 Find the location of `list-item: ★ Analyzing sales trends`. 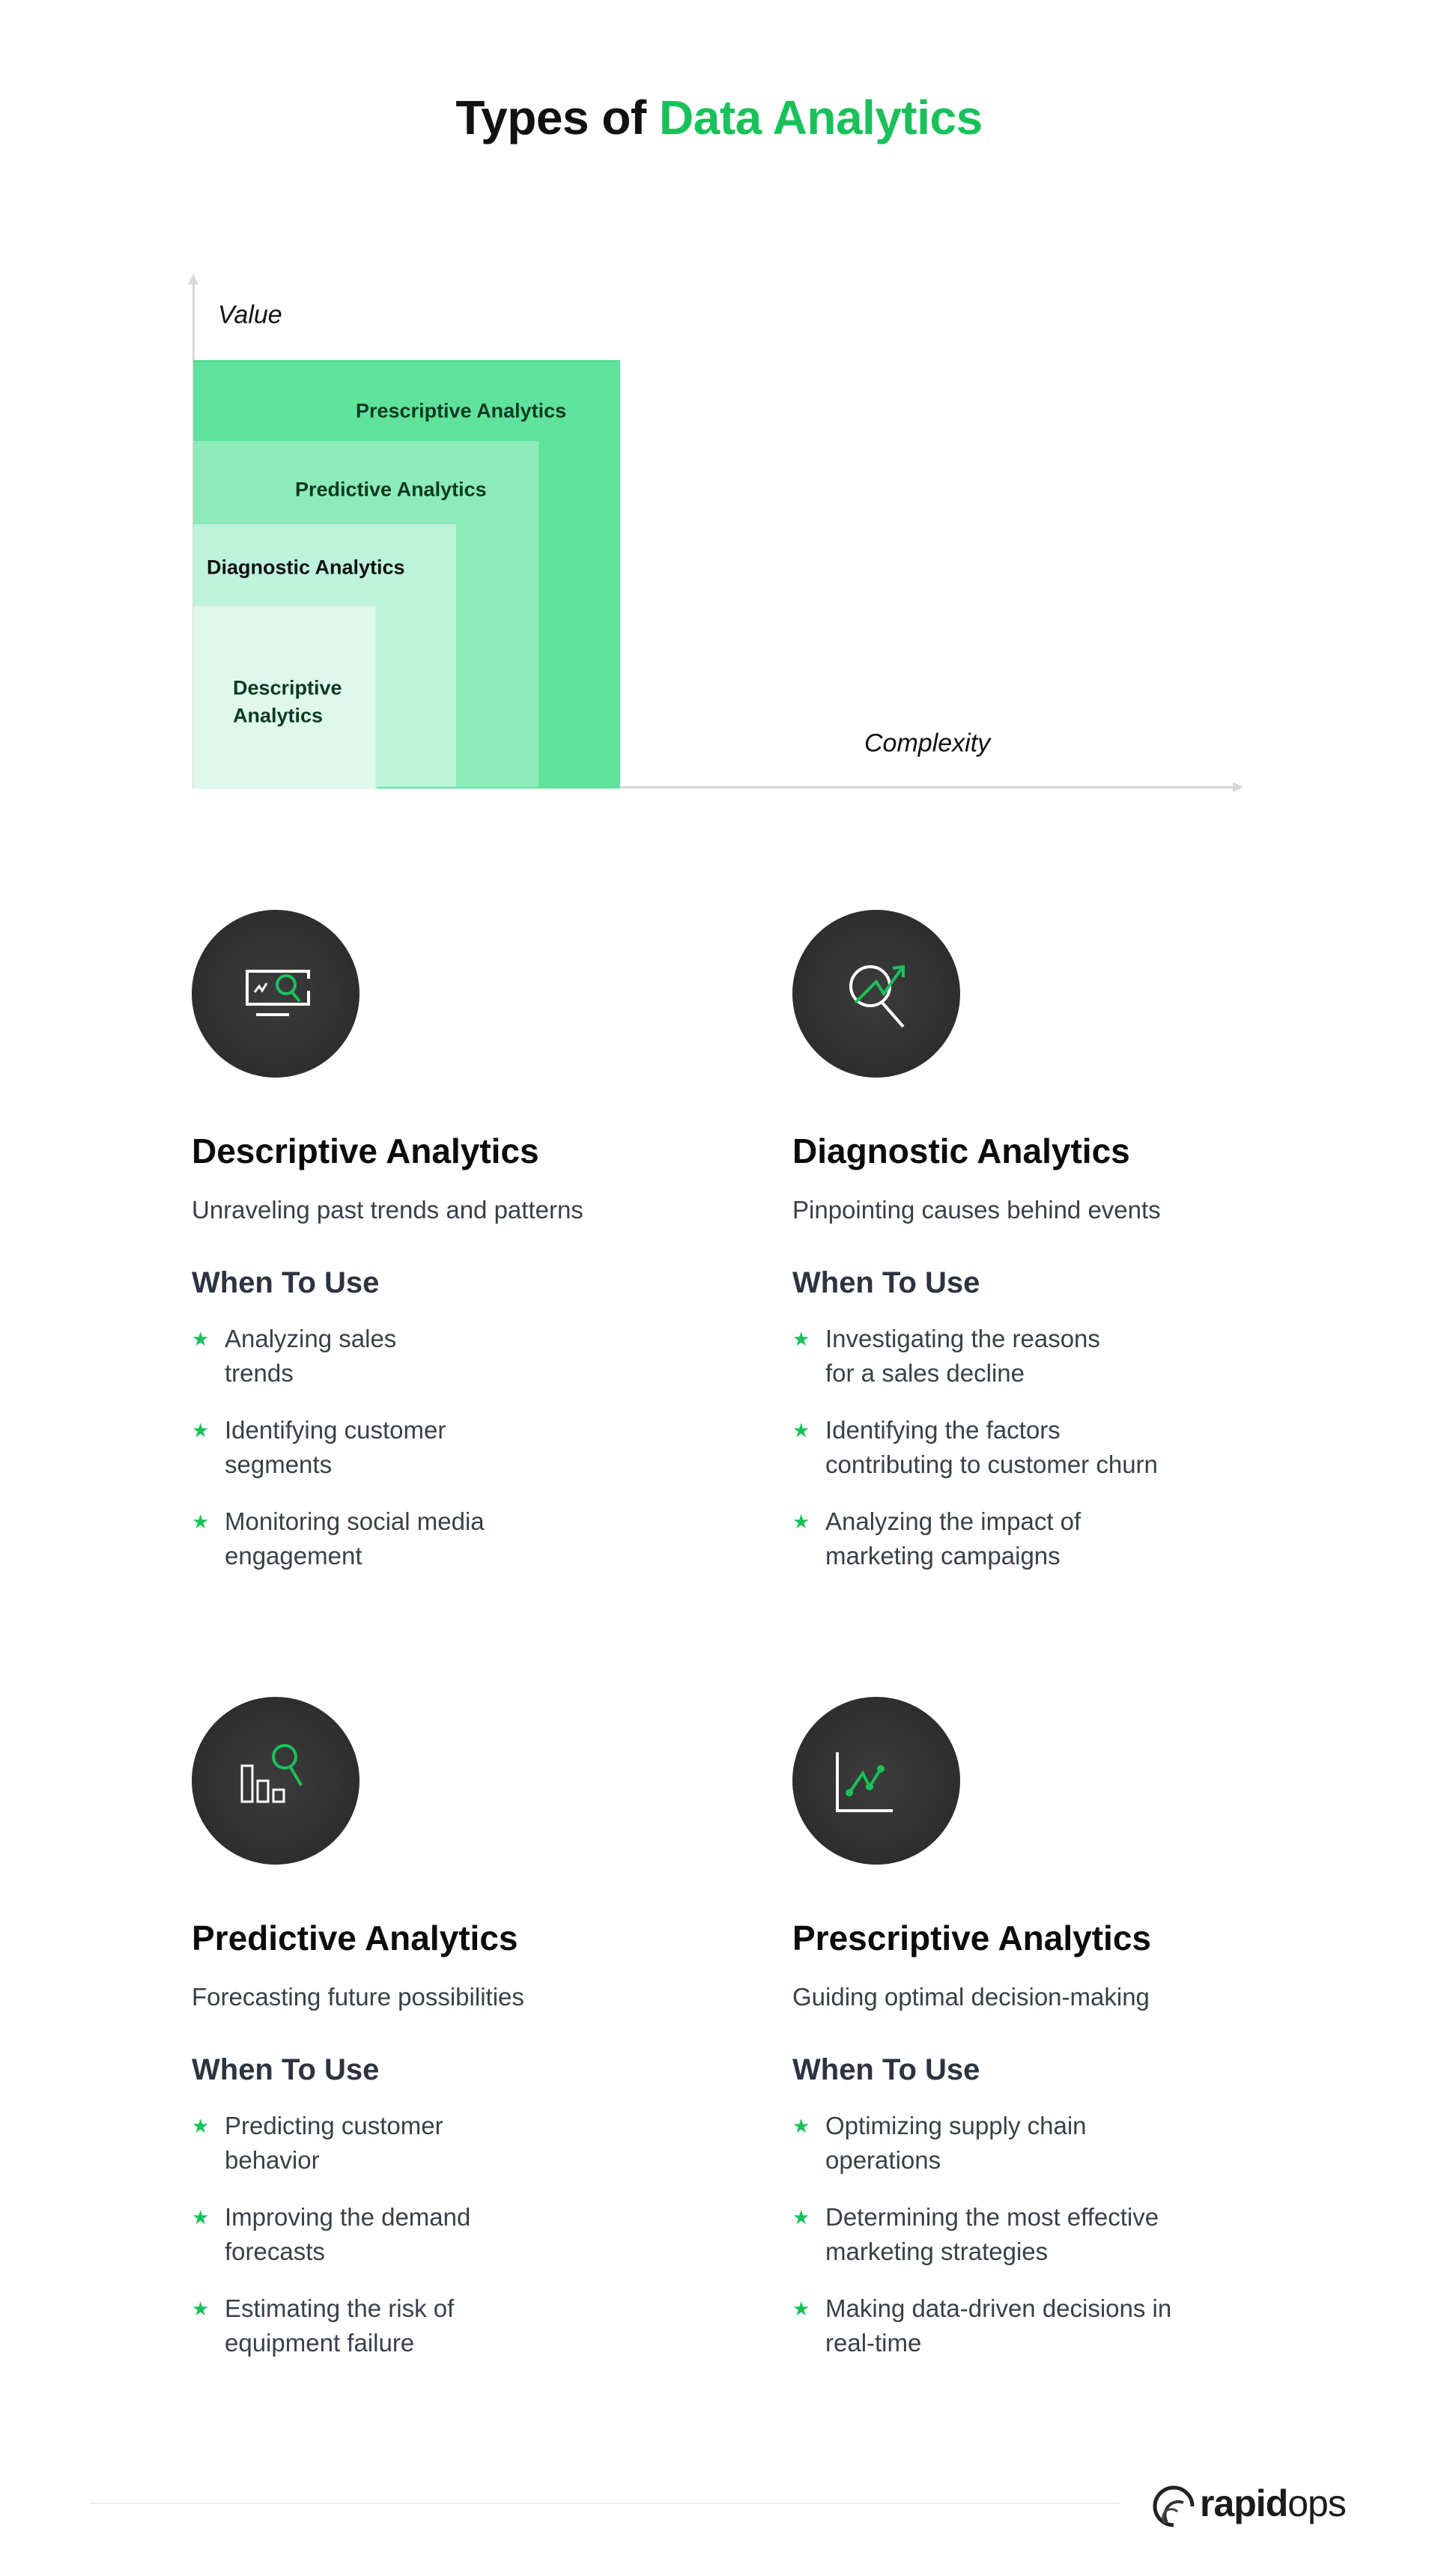

list-item: ★ Analyzing sales trends is located at coordinates (425, 1367).